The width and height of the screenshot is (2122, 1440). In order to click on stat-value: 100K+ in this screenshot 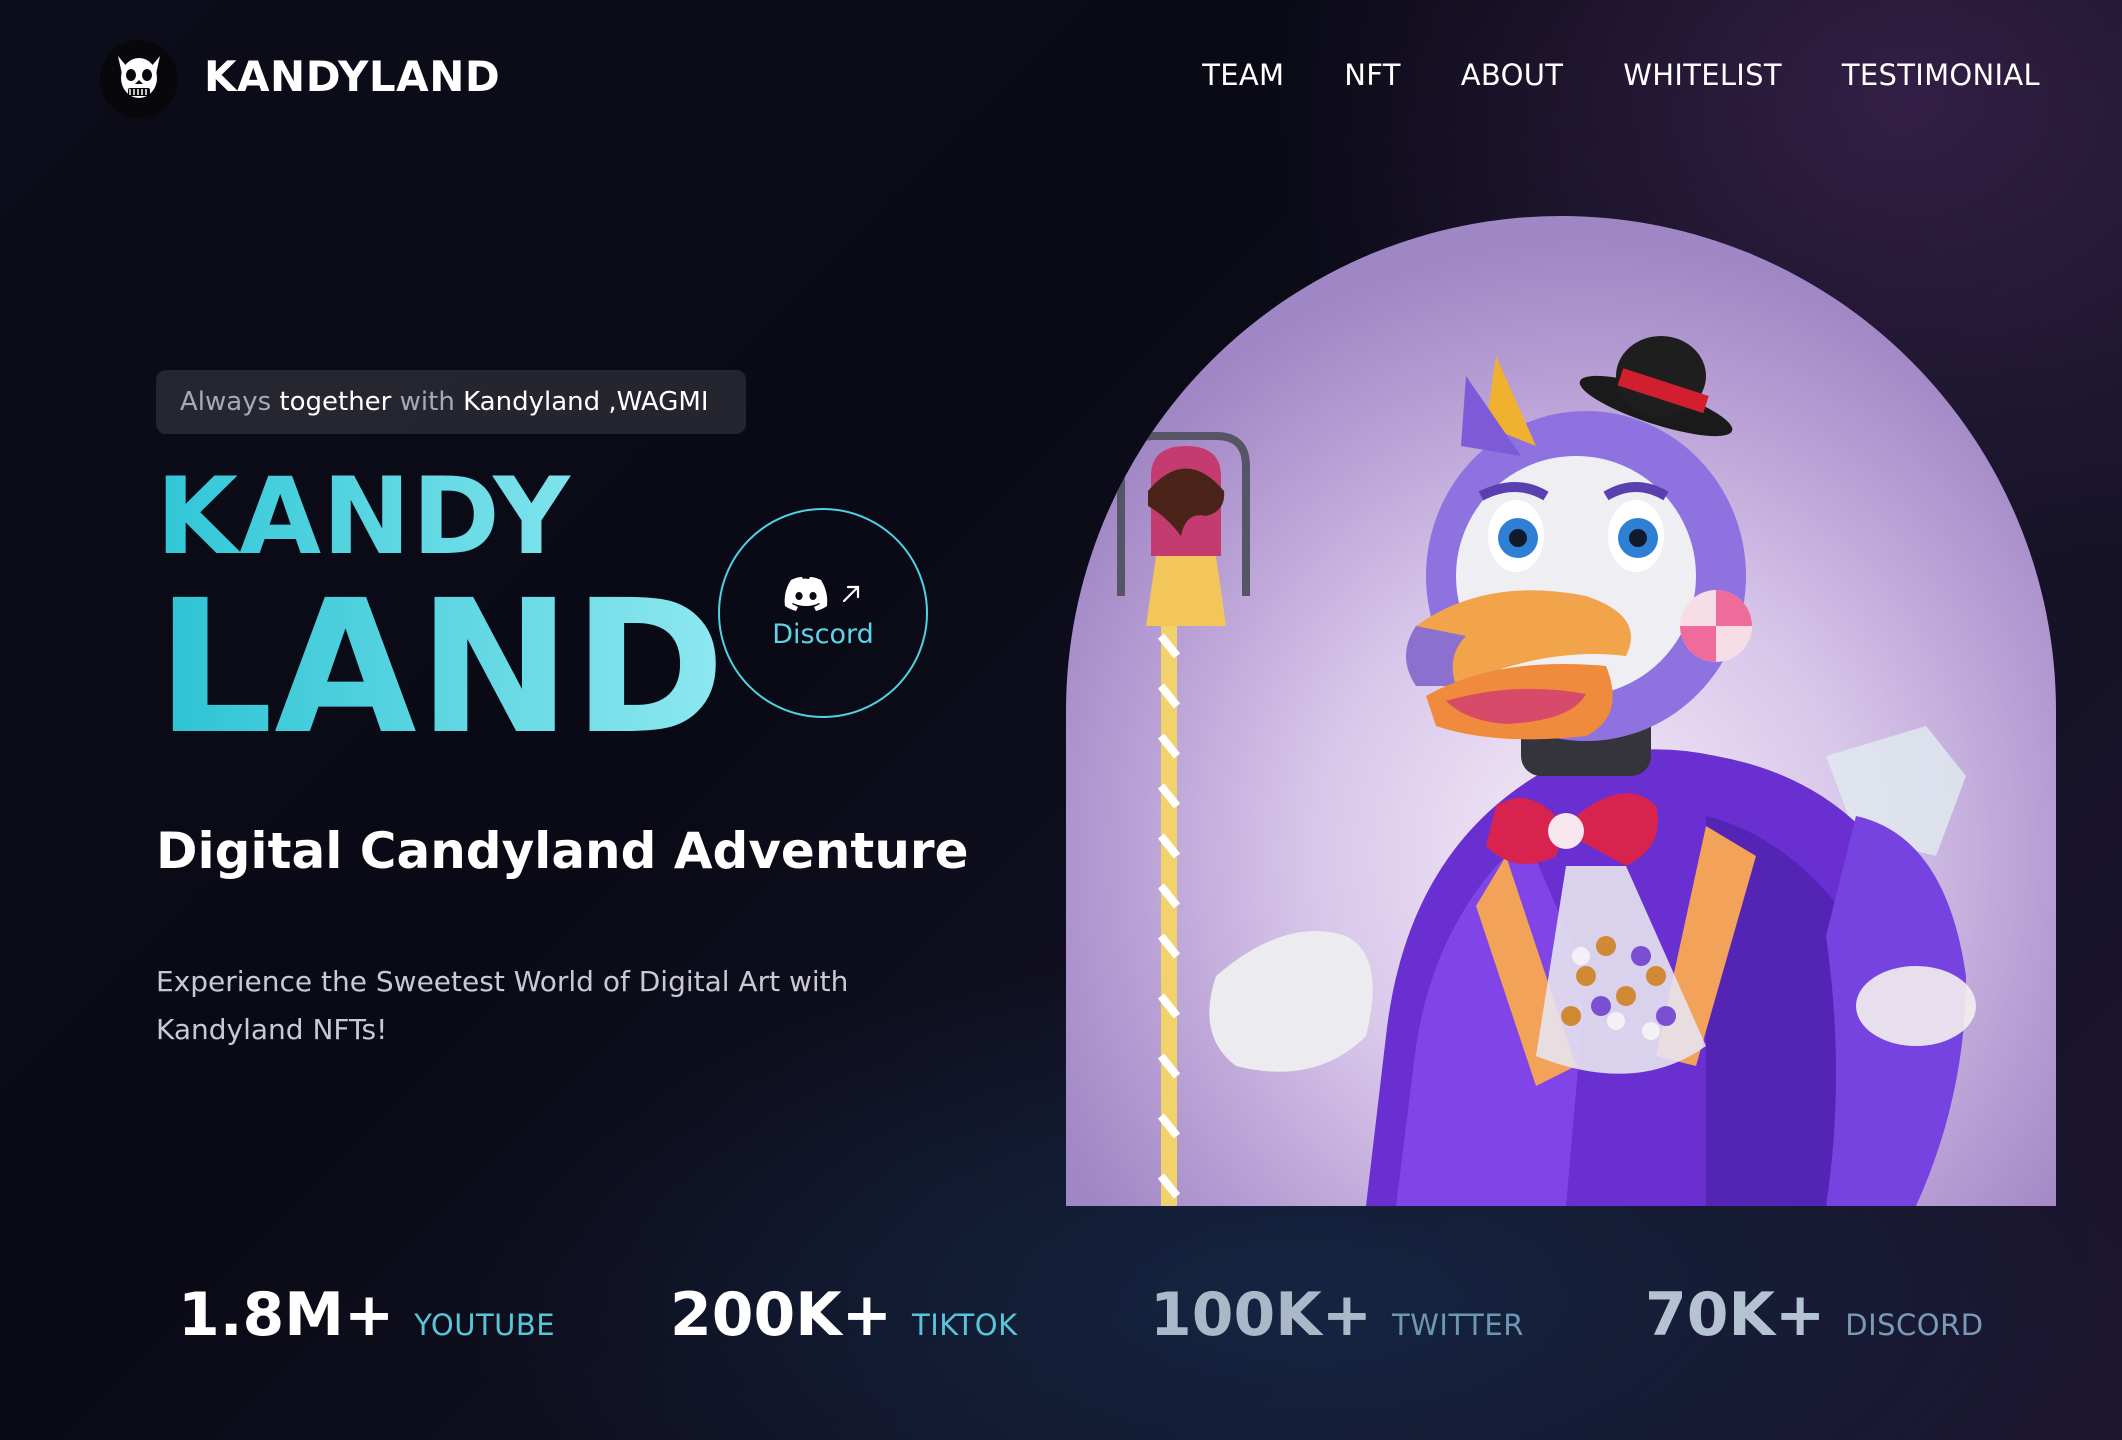, I will do `click(1261, 1315)`.